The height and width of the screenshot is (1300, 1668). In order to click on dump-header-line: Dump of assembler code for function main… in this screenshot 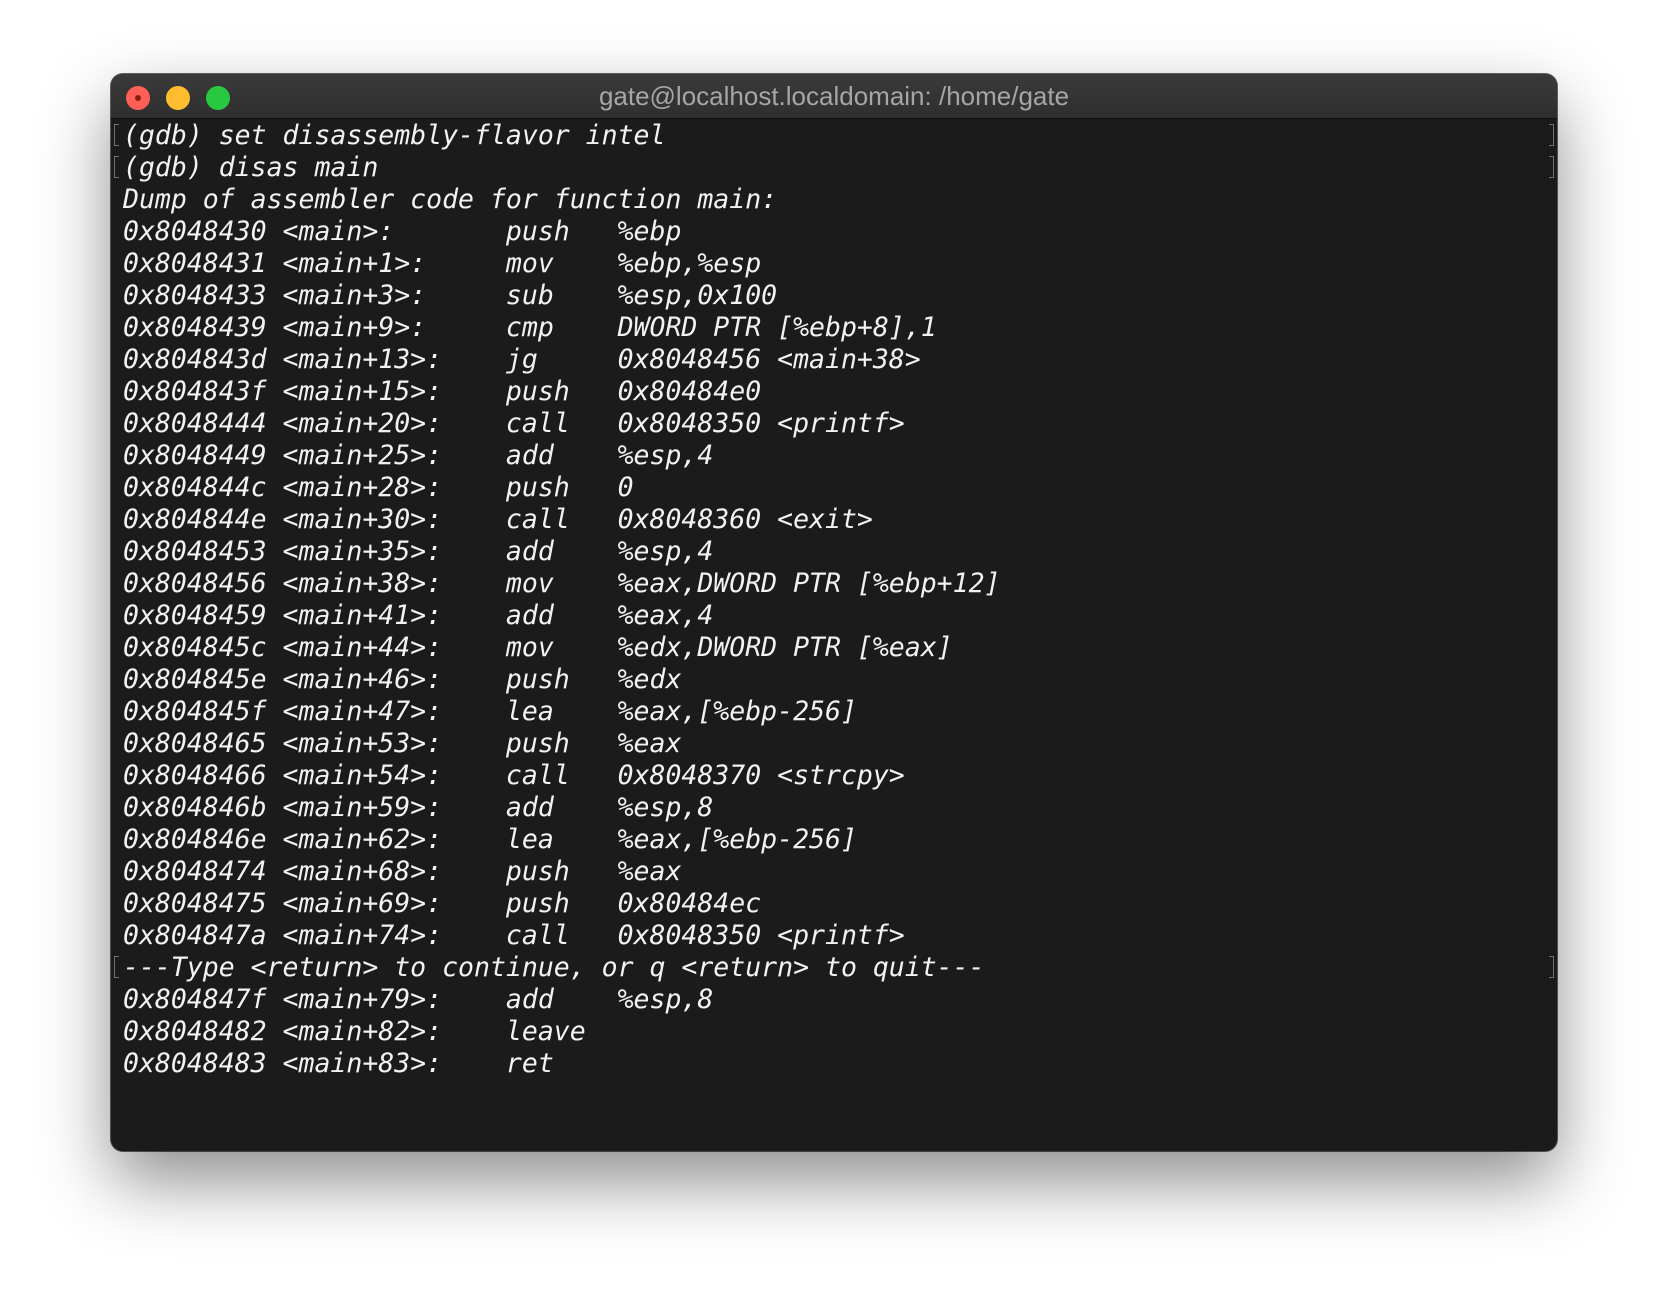, I will do `click(450, 199)`.